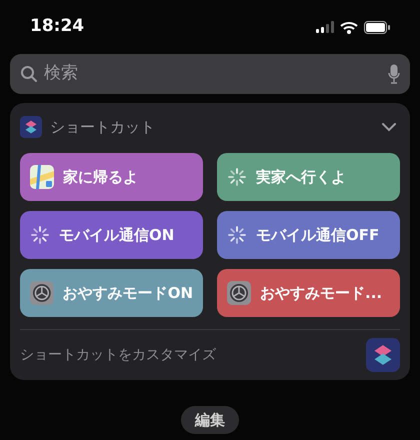 The height and width of the screenshot is (440, 420). What do you see at coordinates (111, 235) in the screenshot?
I see `shortcut-button: モバイル通信ON` at bounding box center [111, 235].